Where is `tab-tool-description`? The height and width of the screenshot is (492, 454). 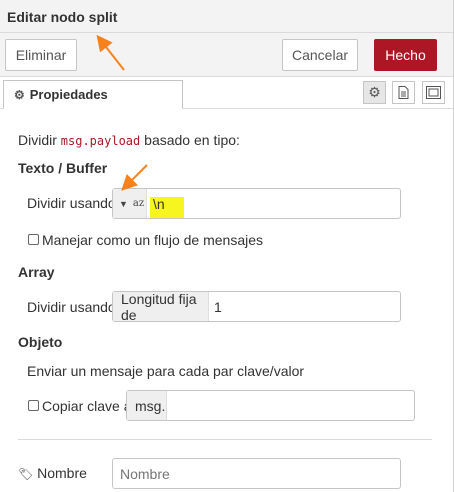 tab-tool-description is located at coordinates (403, 92).